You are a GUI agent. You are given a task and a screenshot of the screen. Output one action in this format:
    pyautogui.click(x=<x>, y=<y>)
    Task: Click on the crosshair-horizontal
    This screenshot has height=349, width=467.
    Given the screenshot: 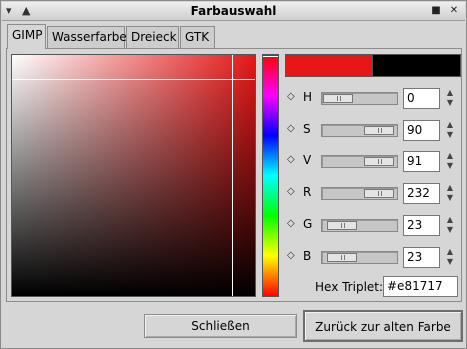 What is the action you would take?
    pyautogui.click(x=133, y=79)
    